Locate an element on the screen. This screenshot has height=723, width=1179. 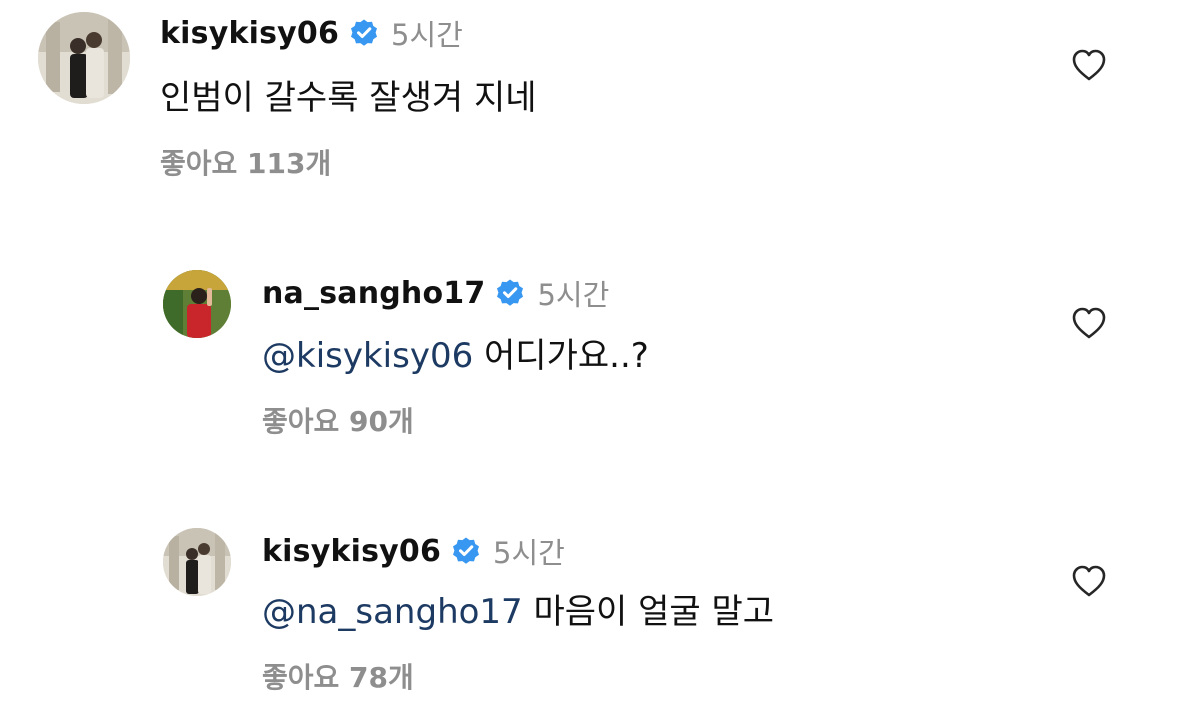
likes-count: 좋아요 90개 is located at coordinates (338, 420).